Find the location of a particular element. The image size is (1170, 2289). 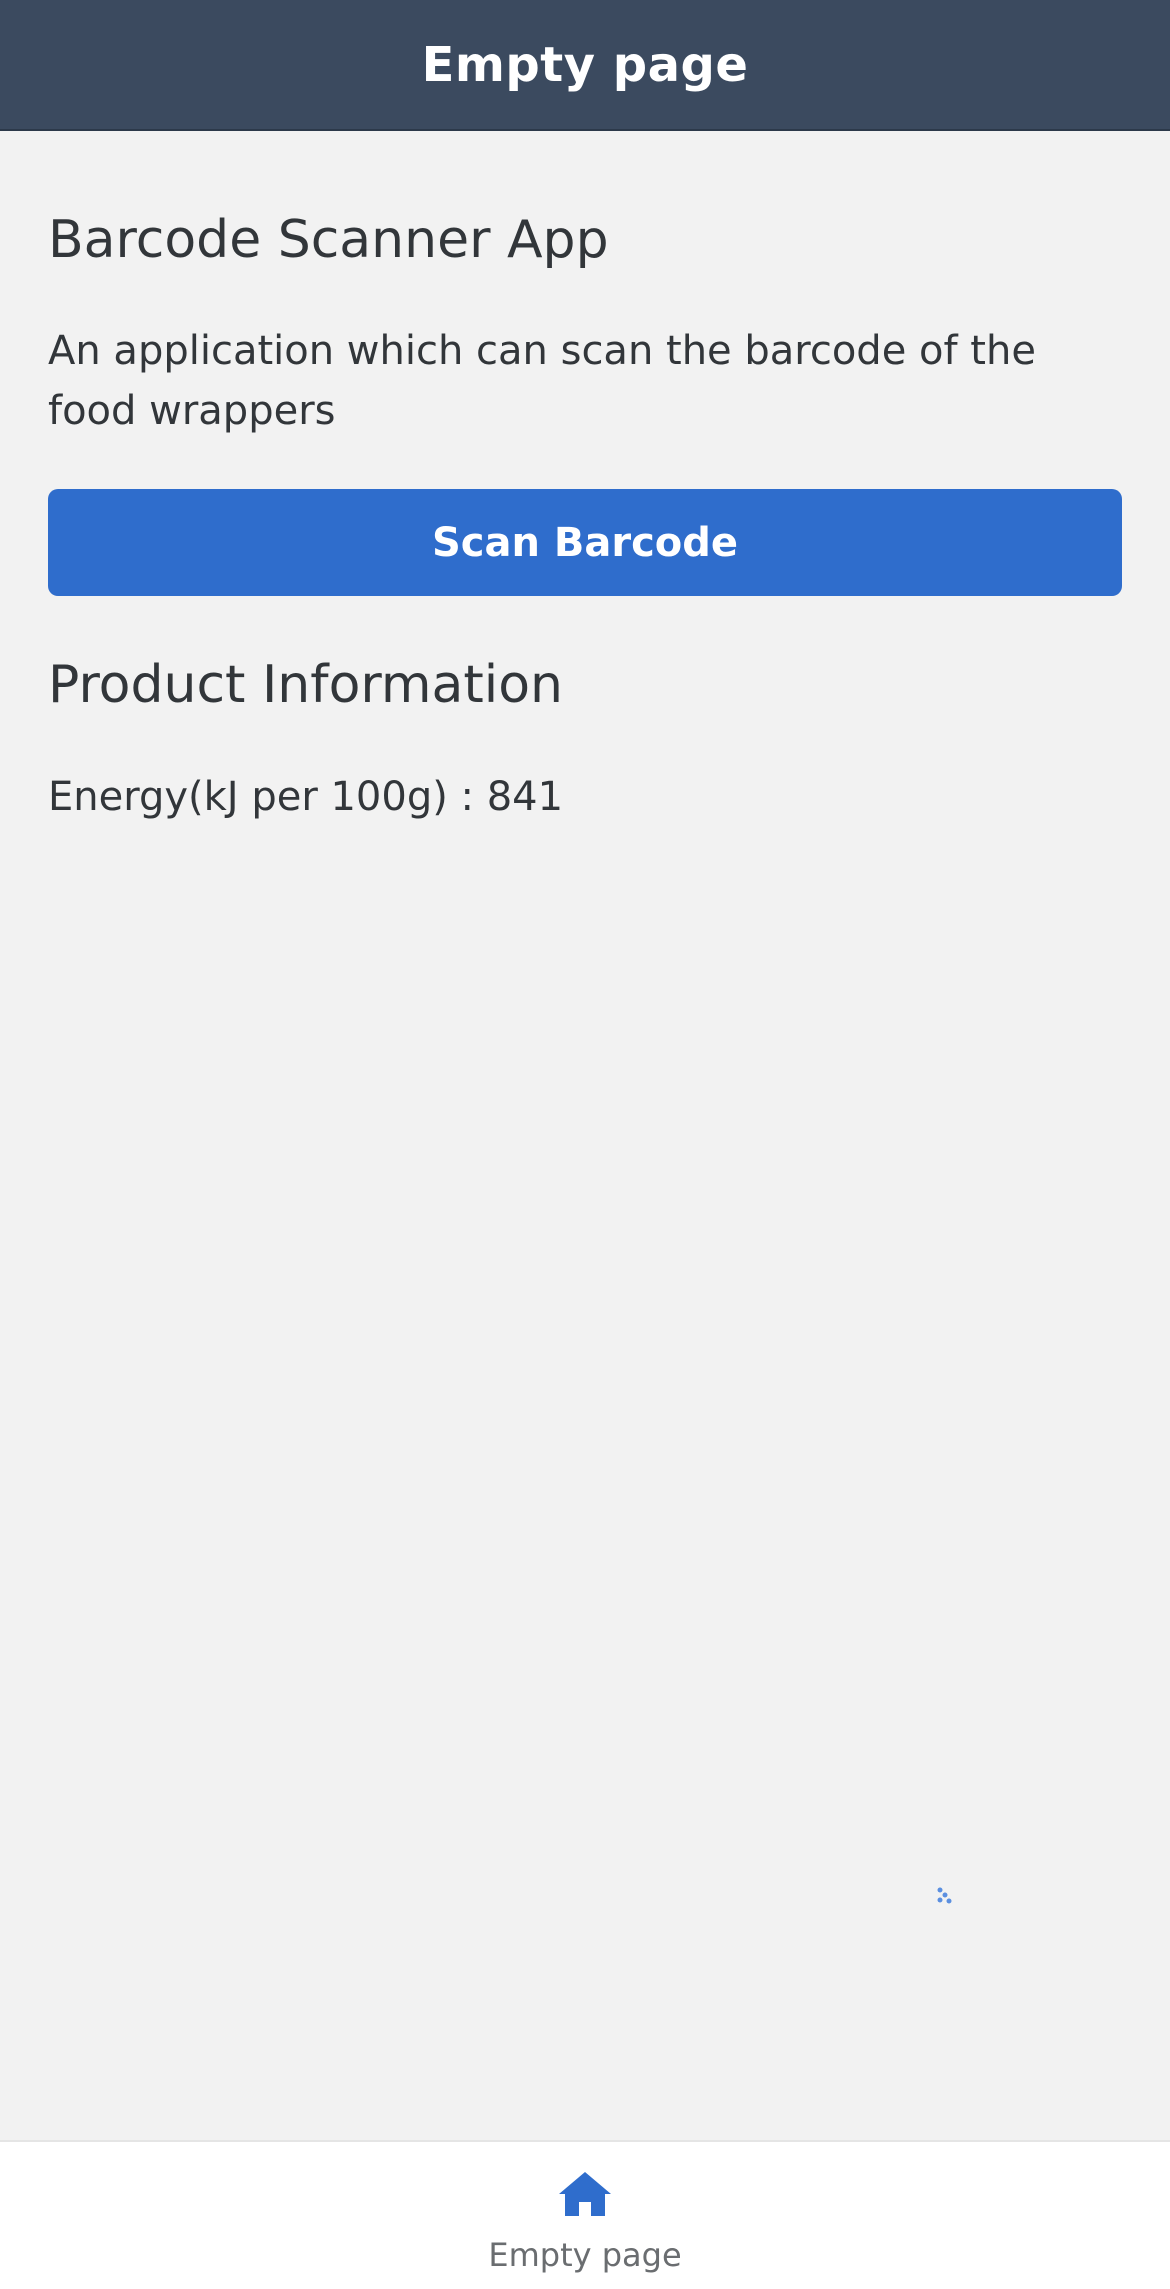

app-title: Barcode Scanner App is located at coordinates (328, 240).